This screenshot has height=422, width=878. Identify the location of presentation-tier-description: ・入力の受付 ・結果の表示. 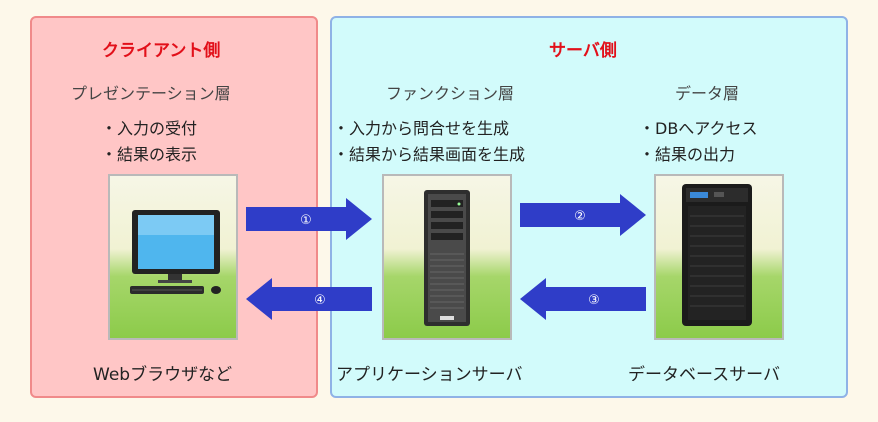
(149, 142).